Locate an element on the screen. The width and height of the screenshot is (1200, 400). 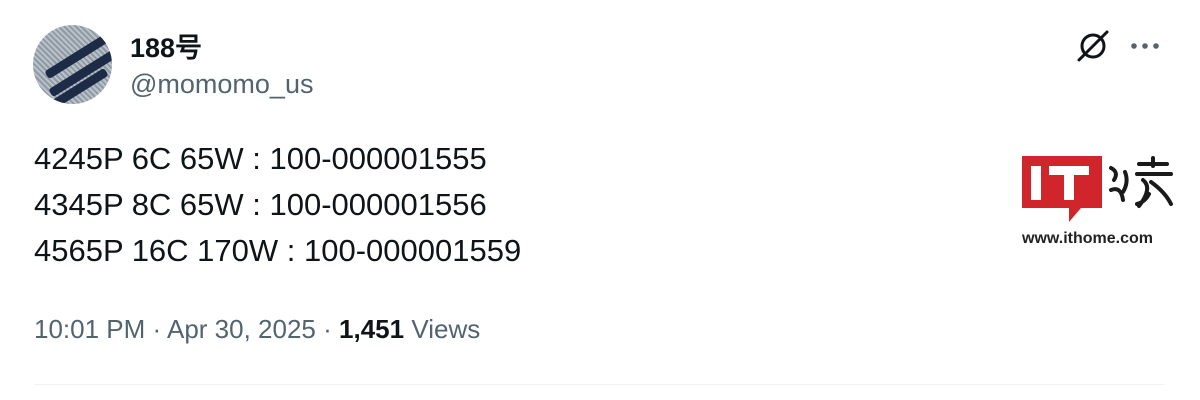
author-handle: @momomo_us is located at coordinates (221, 84).